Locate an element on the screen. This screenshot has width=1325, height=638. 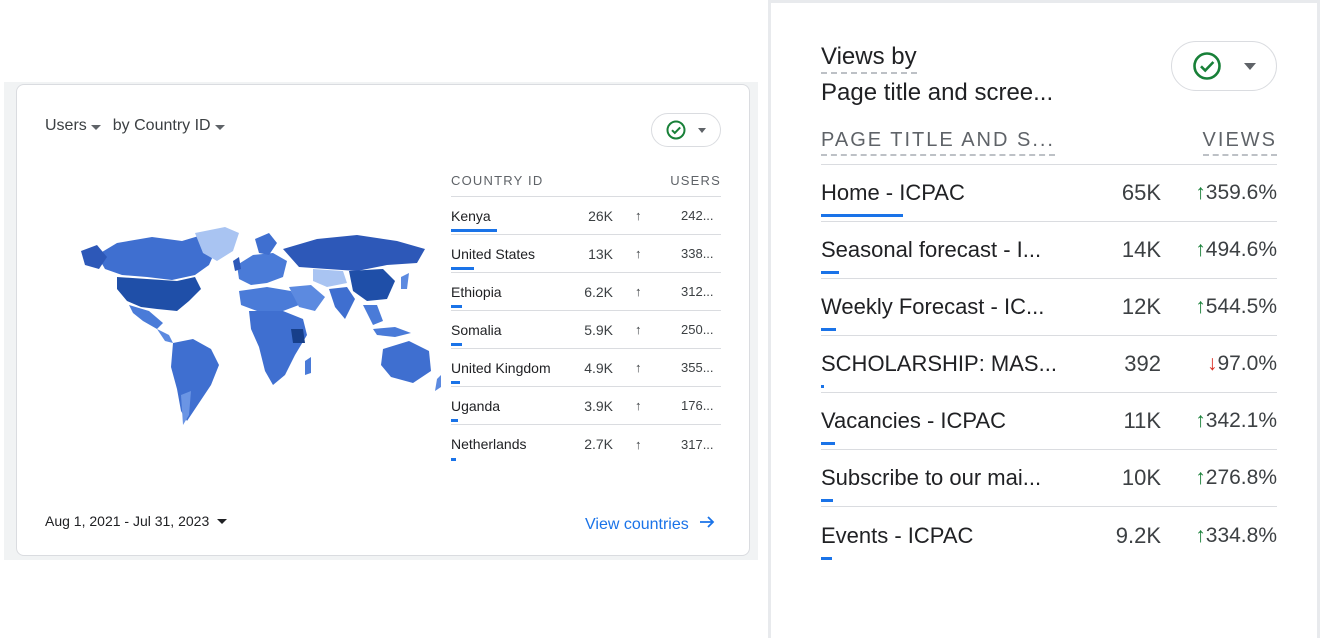
check-circle-icon is located at coordinates (1207, 66).